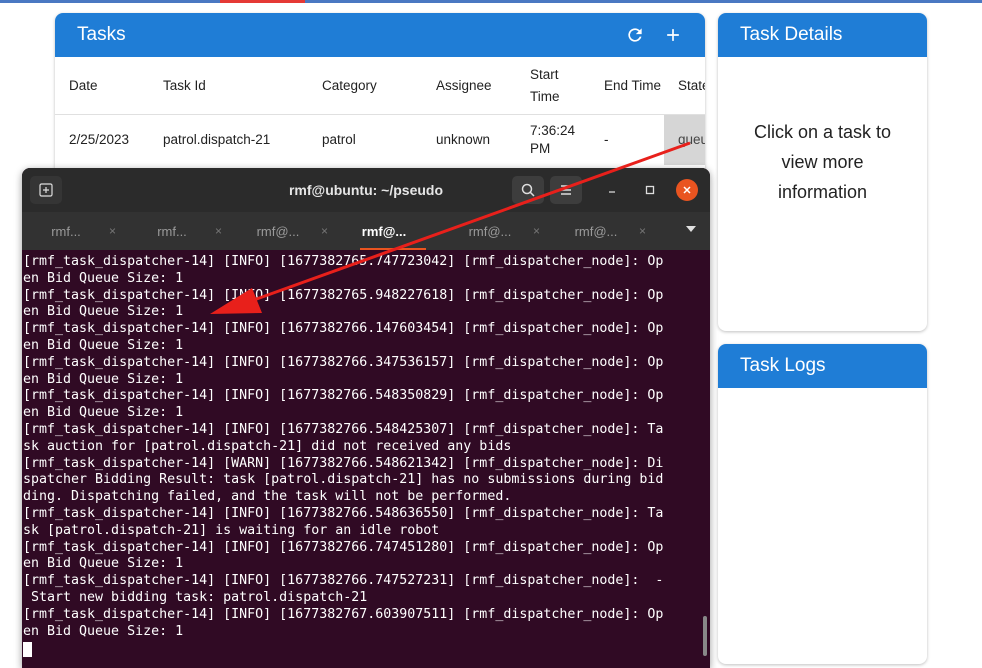  What do you see at coordinates (822, 162) in the screenshot?
I see `task-details-placeholder: Click on a task to view more information` at bounding box center [822, 162].